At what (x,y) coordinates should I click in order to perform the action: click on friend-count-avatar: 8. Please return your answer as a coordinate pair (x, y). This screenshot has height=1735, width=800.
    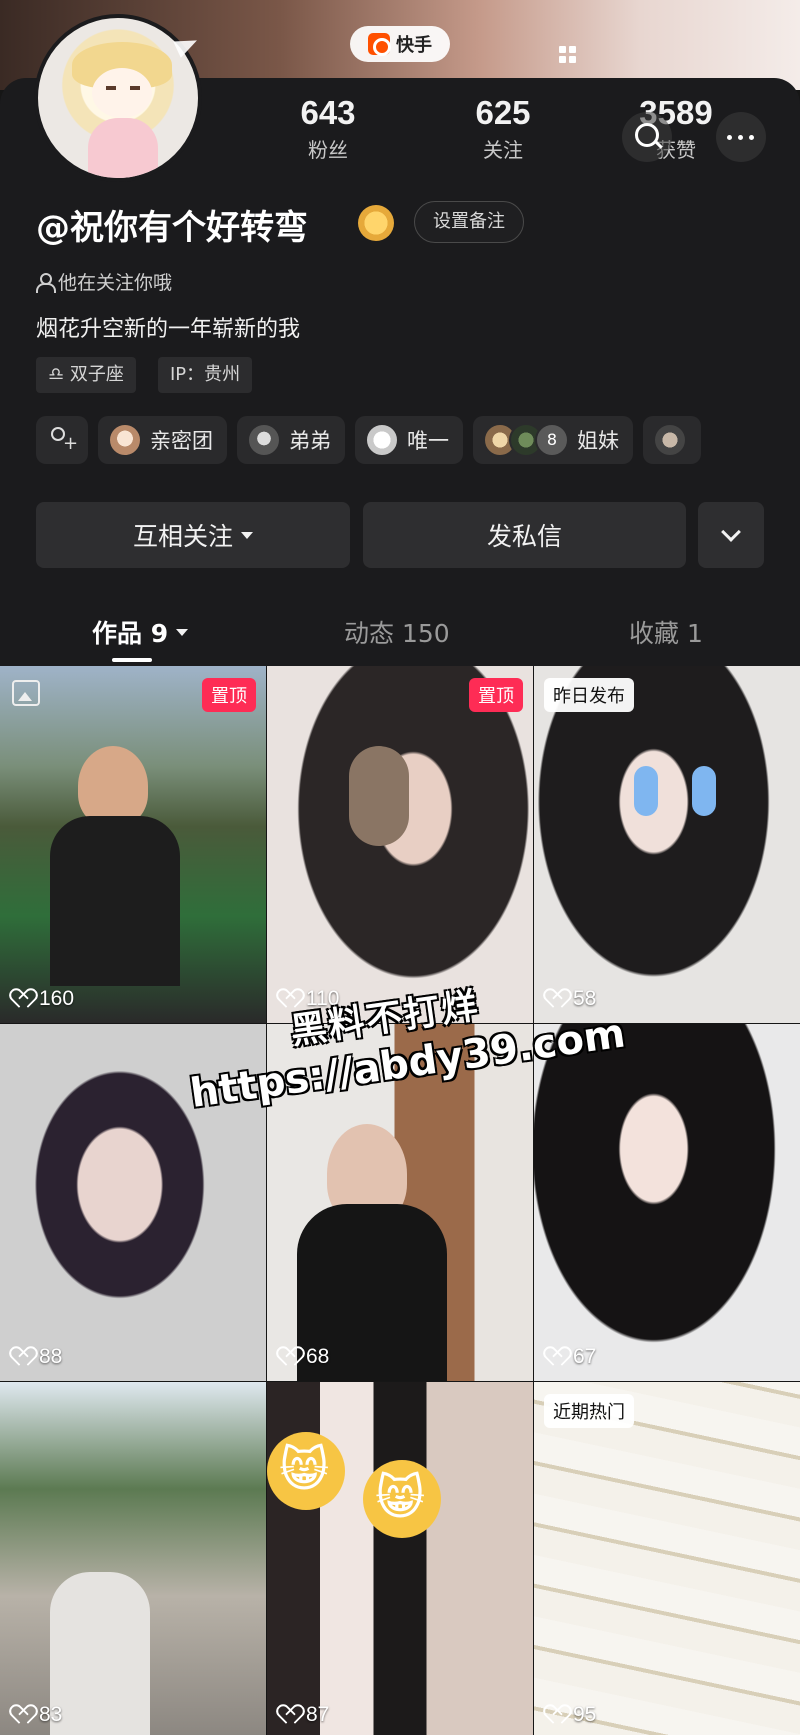
    Looking at the image, I should click on (552, 440).